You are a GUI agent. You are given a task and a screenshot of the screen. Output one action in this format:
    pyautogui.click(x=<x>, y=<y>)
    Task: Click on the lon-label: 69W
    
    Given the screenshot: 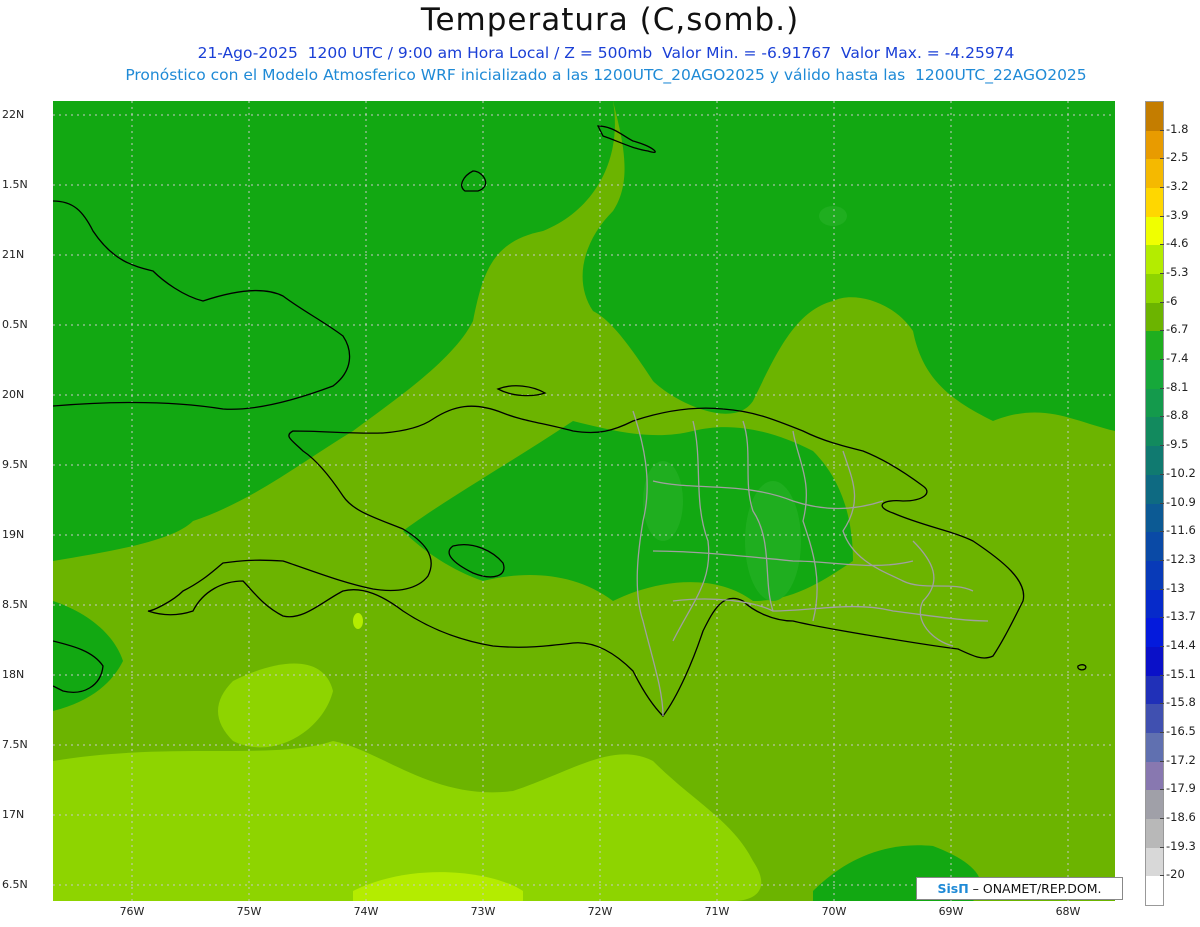 What is the action you would take?
    pyautogui.click(x=951, y=911)
    